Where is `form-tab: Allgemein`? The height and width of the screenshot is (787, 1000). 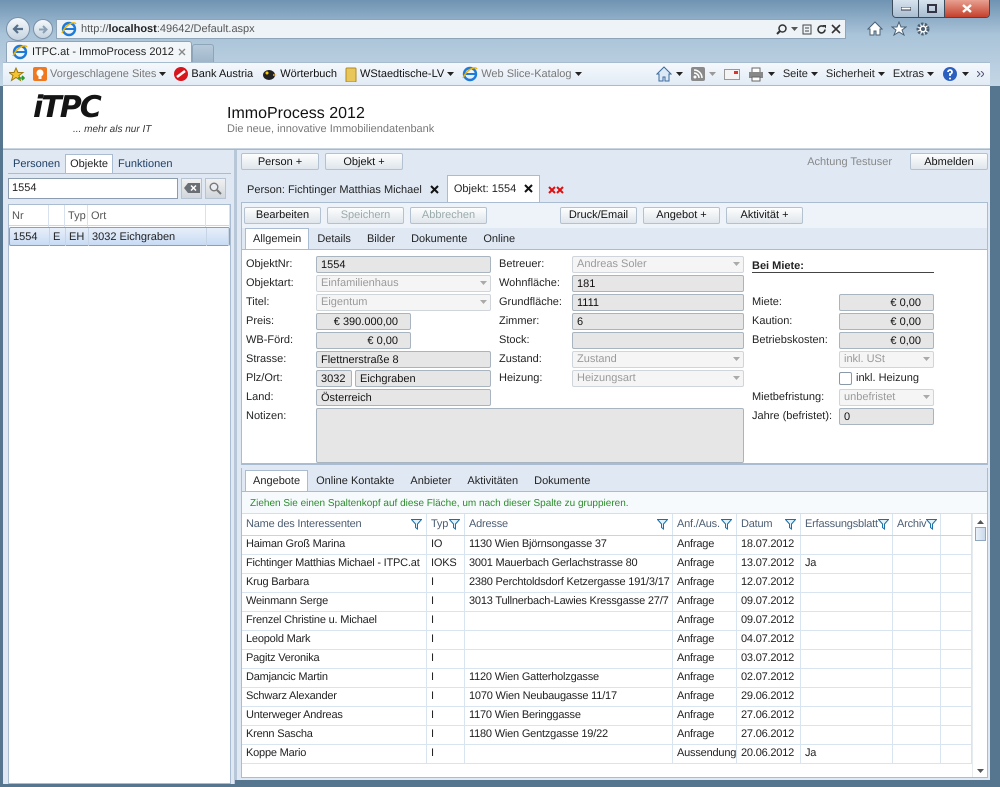
form-tab: Allgemein is located at coordinates (277, 238).